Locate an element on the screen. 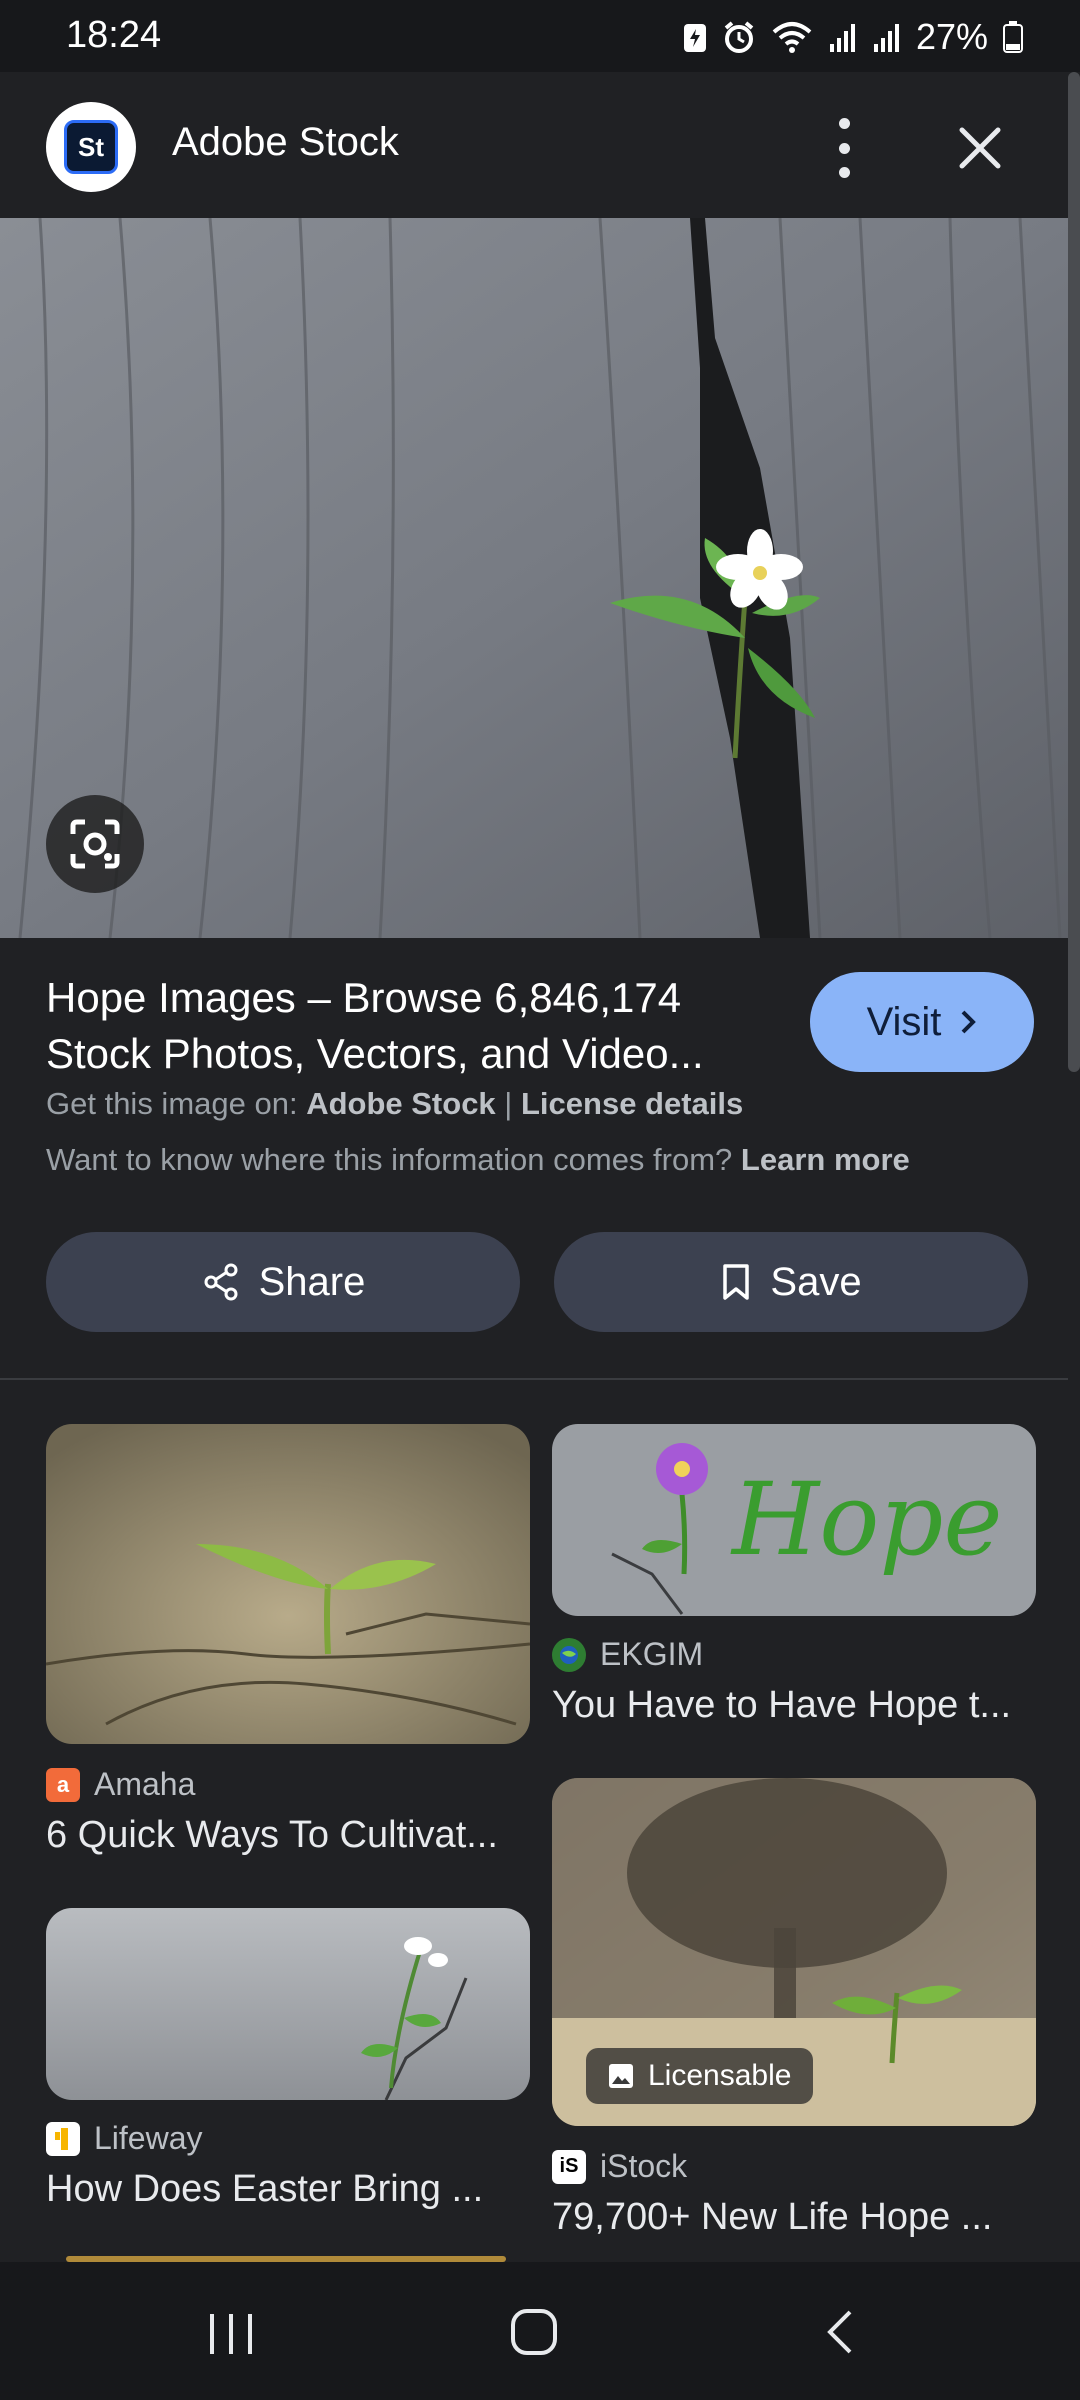 This screenshot has width=1080, height=2400. result-thumbnail: Hope is located at coordinates (794, 1520).